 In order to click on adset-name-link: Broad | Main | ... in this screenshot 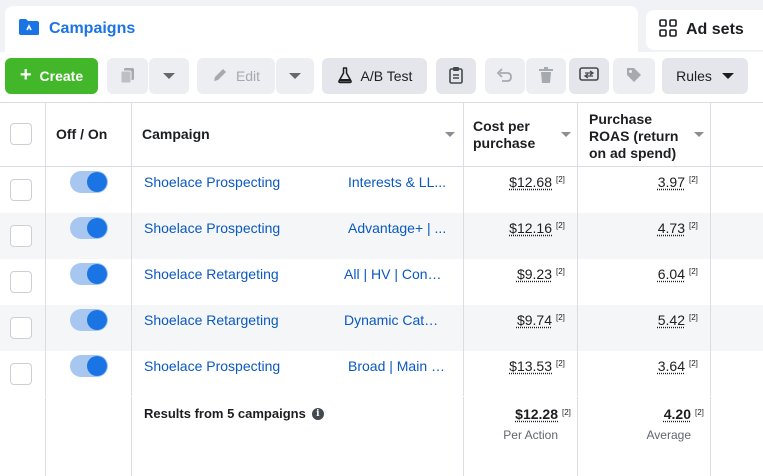, I will do `click(398, 366)`.